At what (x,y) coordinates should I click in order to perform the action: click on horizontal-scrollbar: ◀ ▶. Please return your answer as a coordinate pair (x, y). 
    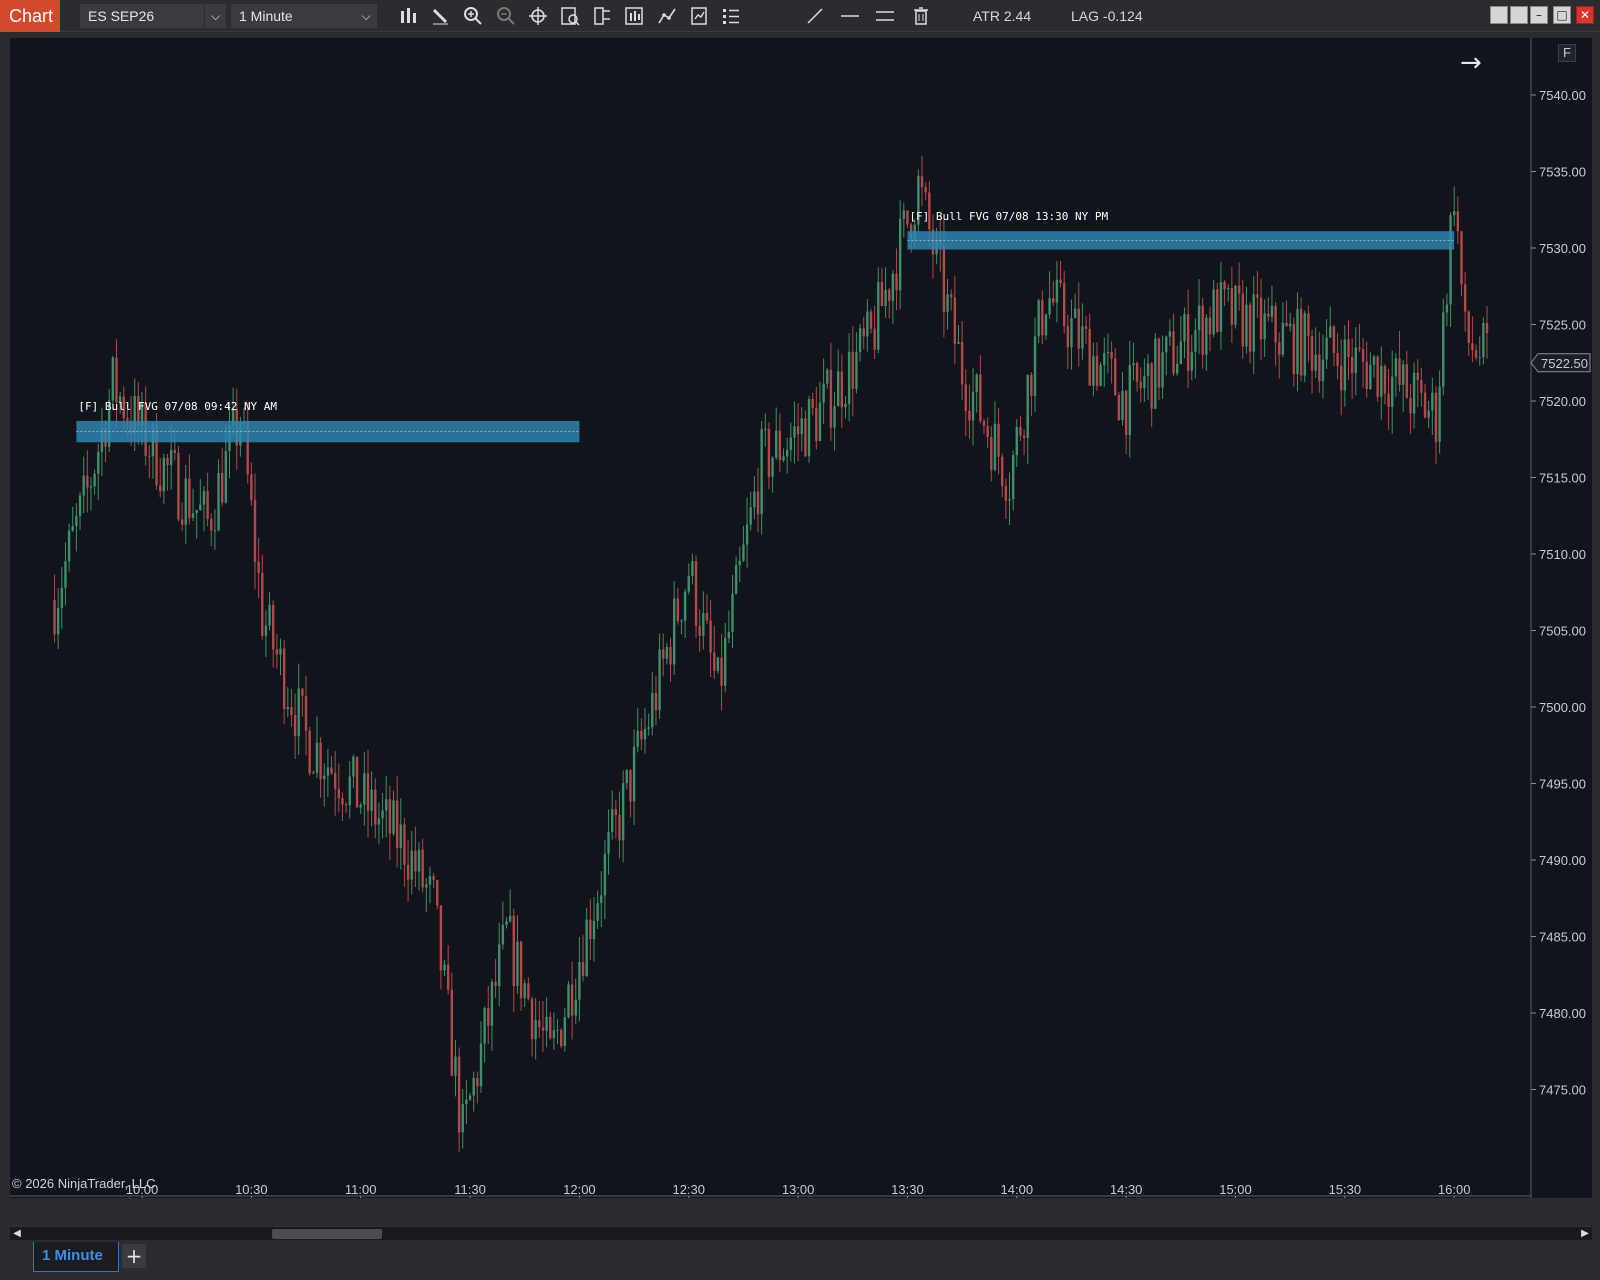
    Looking at the image, I should click on (801, 1233).